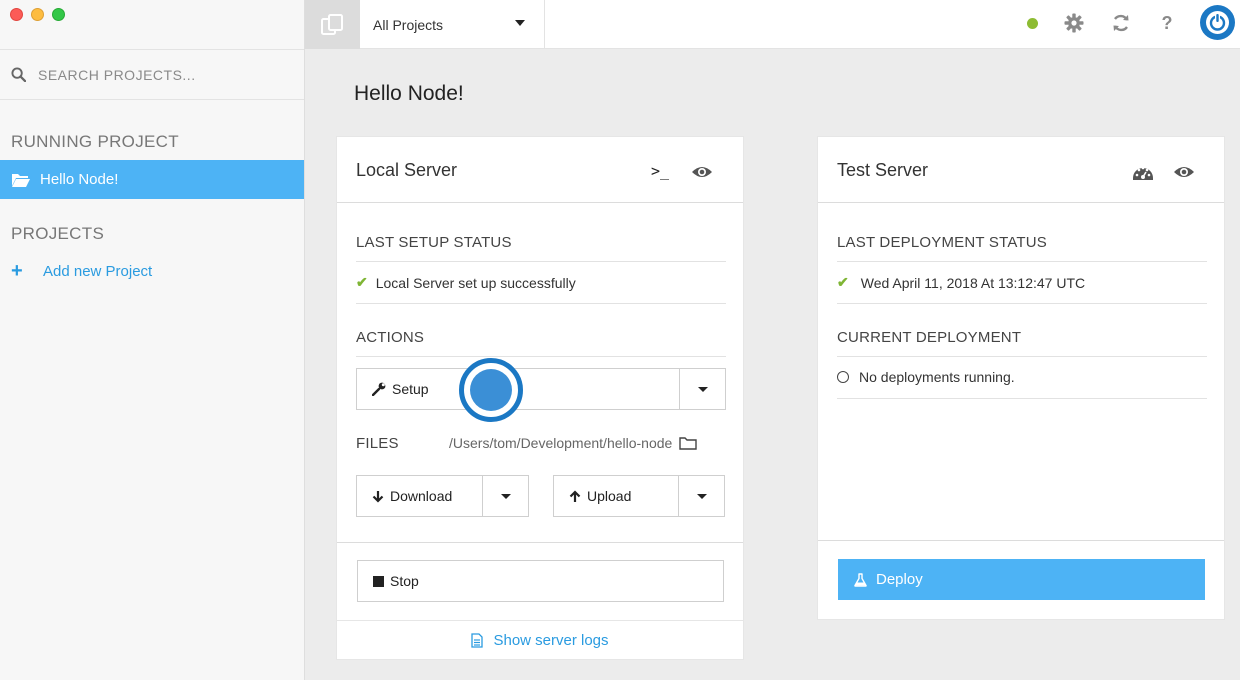  I want to click on last-deployment-status-heading: LAST DEPLOYMENT STATUS, so click(942, 242).